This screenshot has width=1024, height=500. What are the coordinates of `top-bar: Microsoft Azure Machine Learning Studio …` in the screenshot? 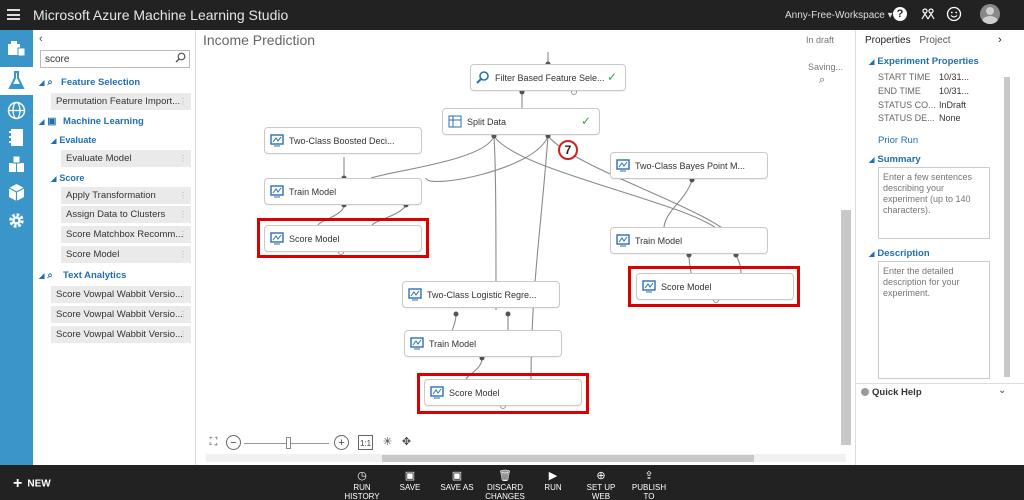 It's located at (512, 15).